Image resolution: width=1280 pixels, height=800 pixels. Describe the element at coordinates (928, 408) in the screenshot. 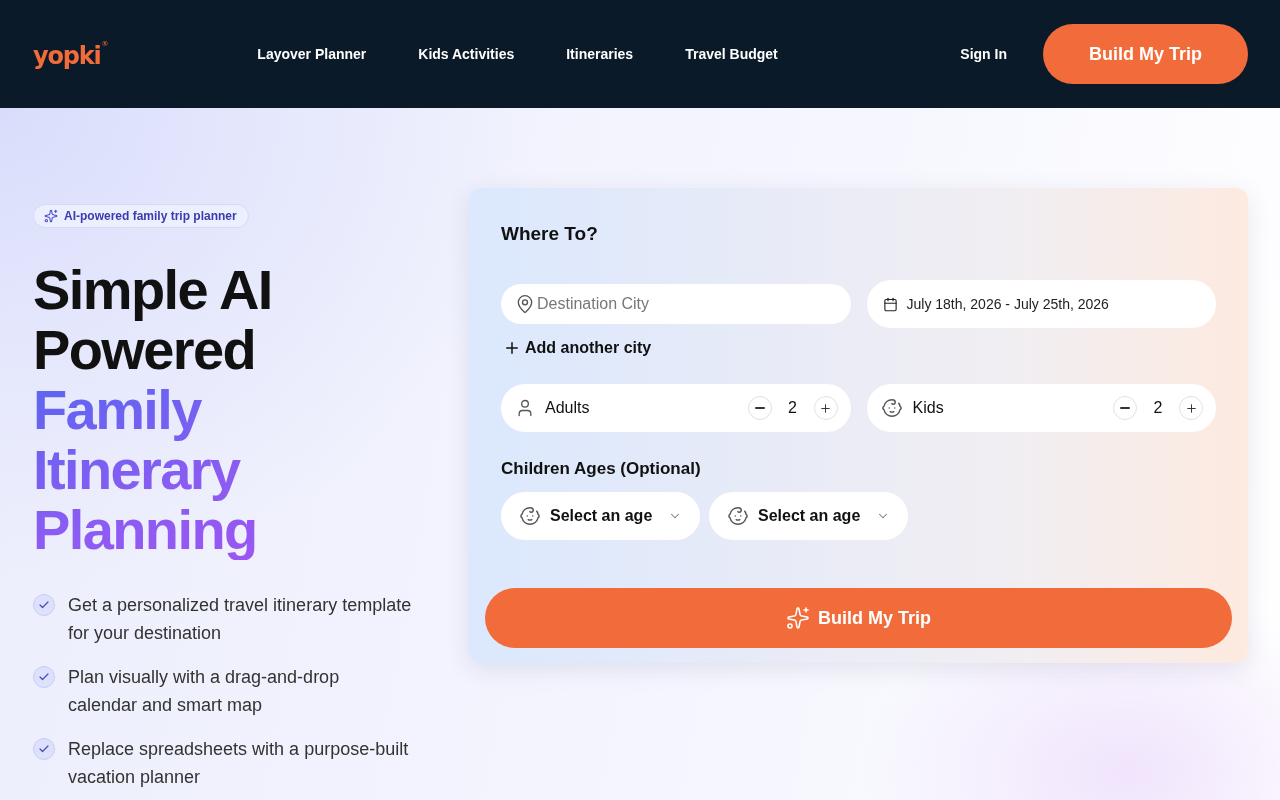

I see `traveler-label: Kids` at that location.